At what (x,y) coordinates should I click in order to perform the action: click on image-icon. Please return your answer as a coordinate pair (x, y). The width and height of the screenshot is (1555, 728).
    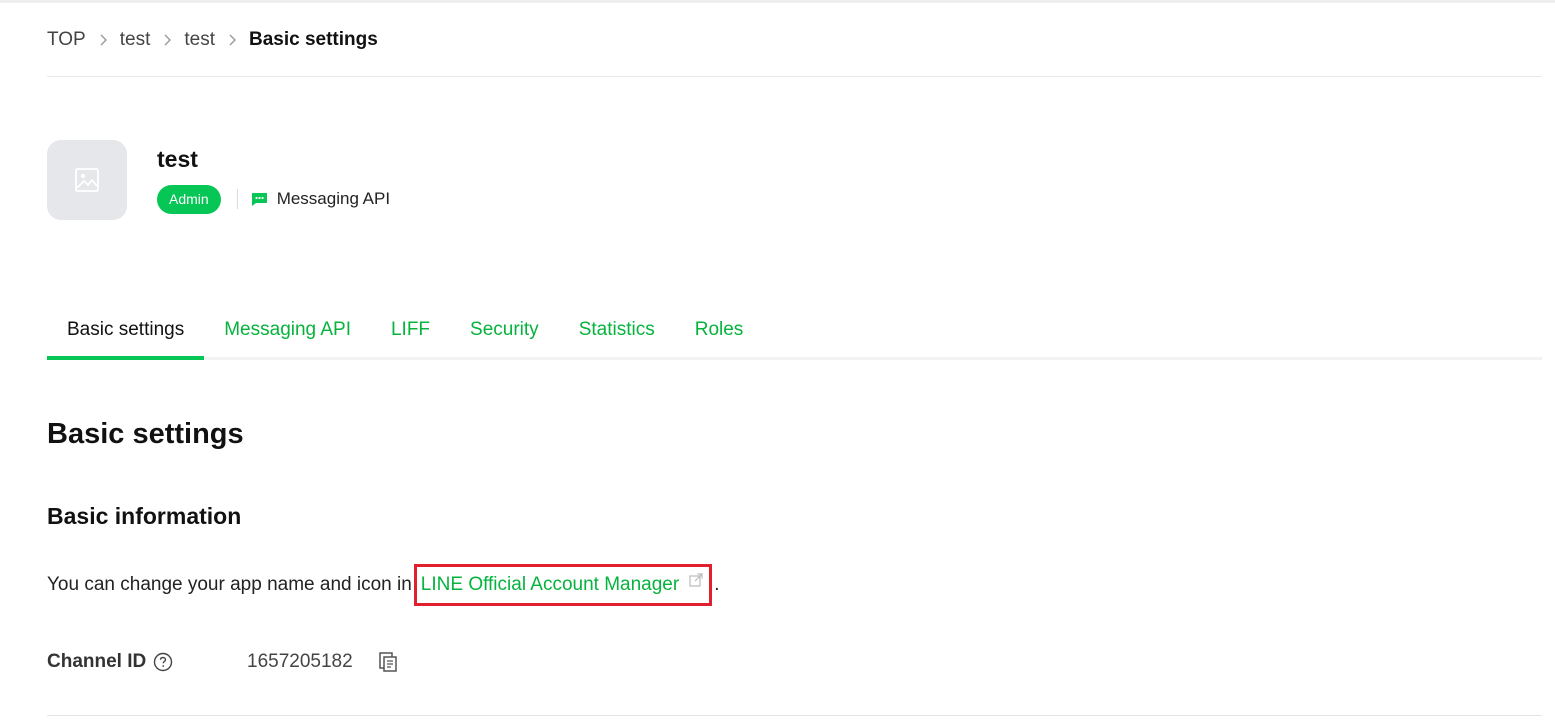
    Looking at the image, I should click on (87, 180).